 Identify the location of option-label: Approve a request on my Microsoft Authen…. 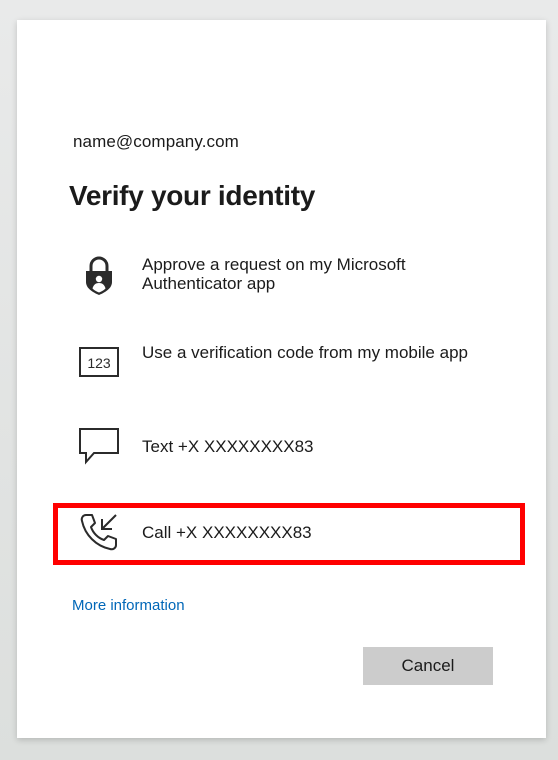
(274, 274).